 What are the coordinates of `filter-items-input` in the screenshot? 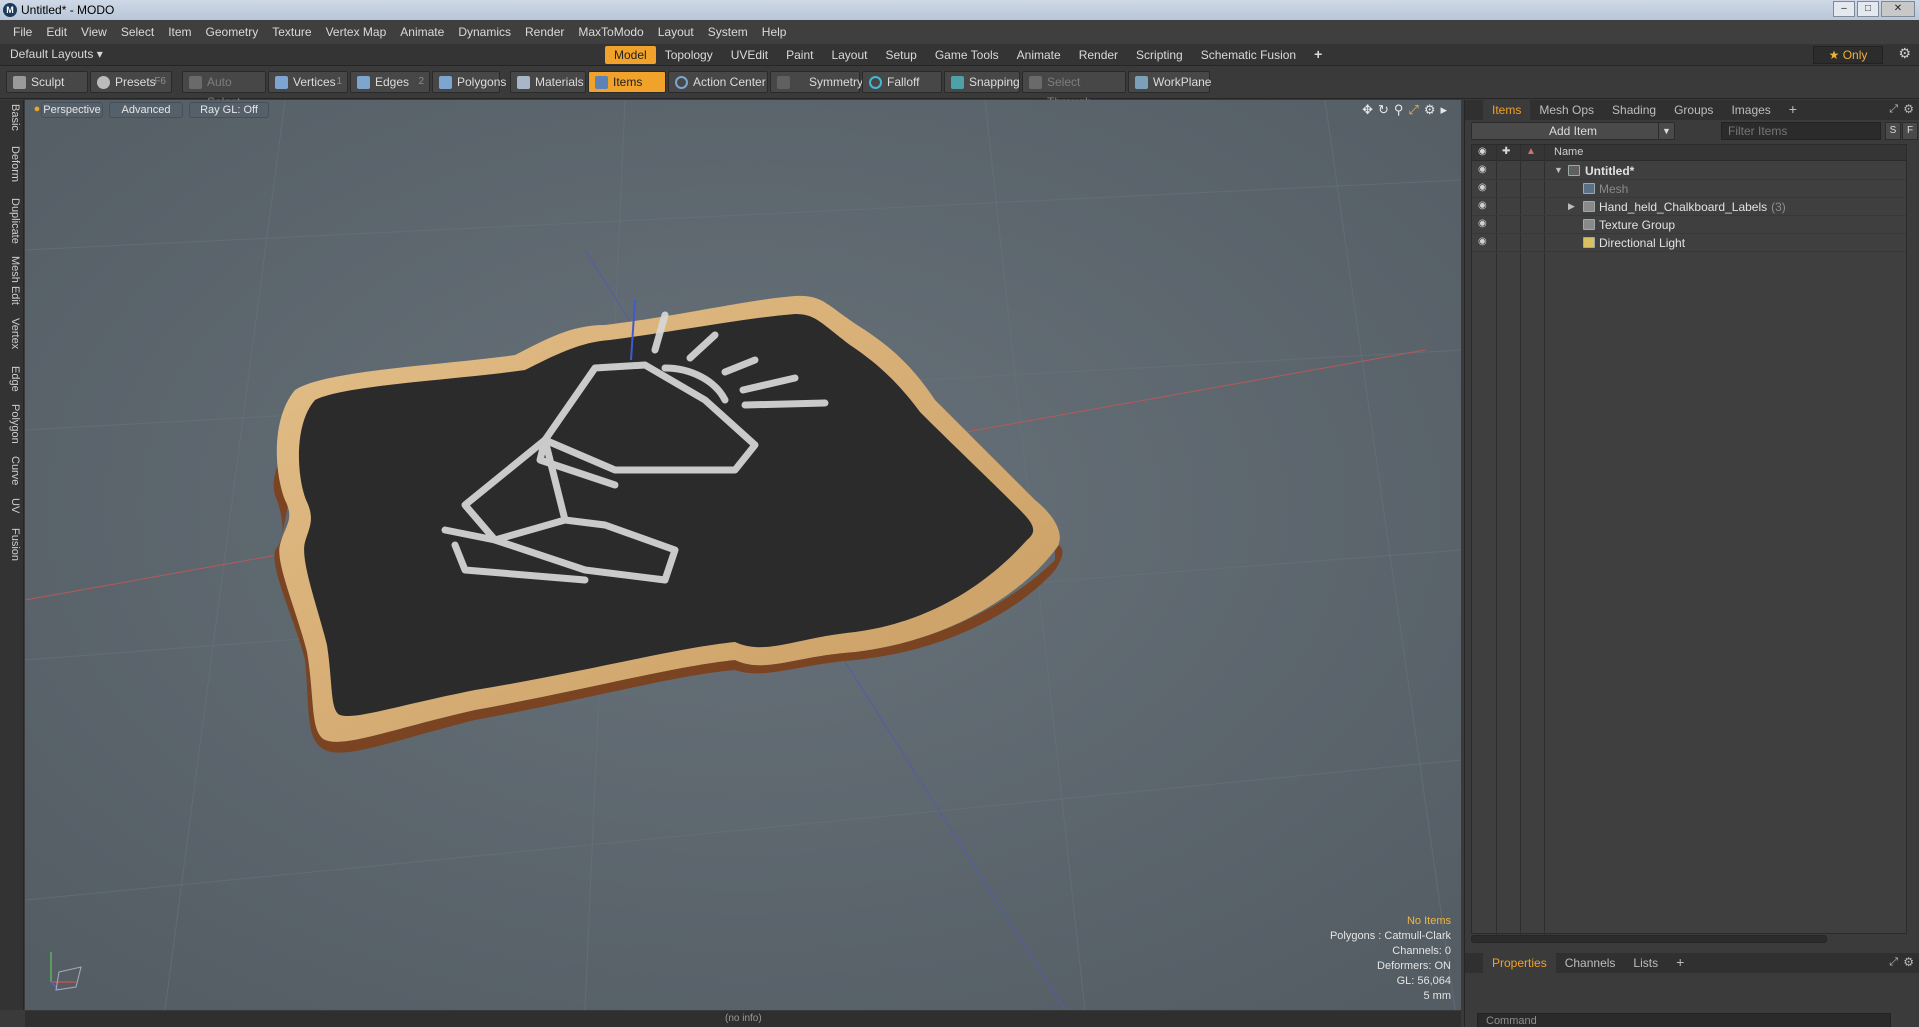 It's located at (1801, 131).